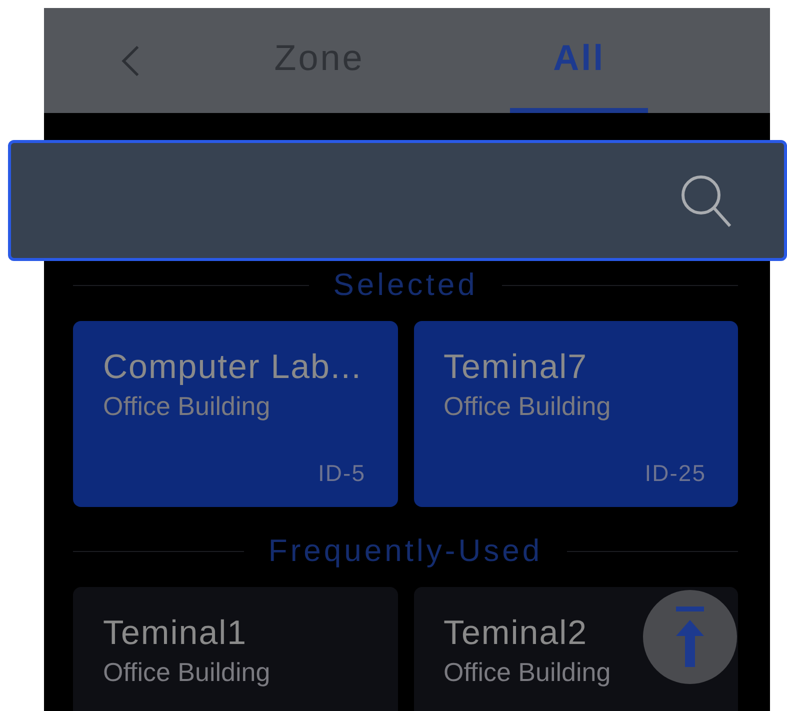 This screenshot has height=711, width=787. What do you see at coordinates (405, 551) in the screenshot?
I see `section-title: Frequently-Used` at bounding box center [405, 551].